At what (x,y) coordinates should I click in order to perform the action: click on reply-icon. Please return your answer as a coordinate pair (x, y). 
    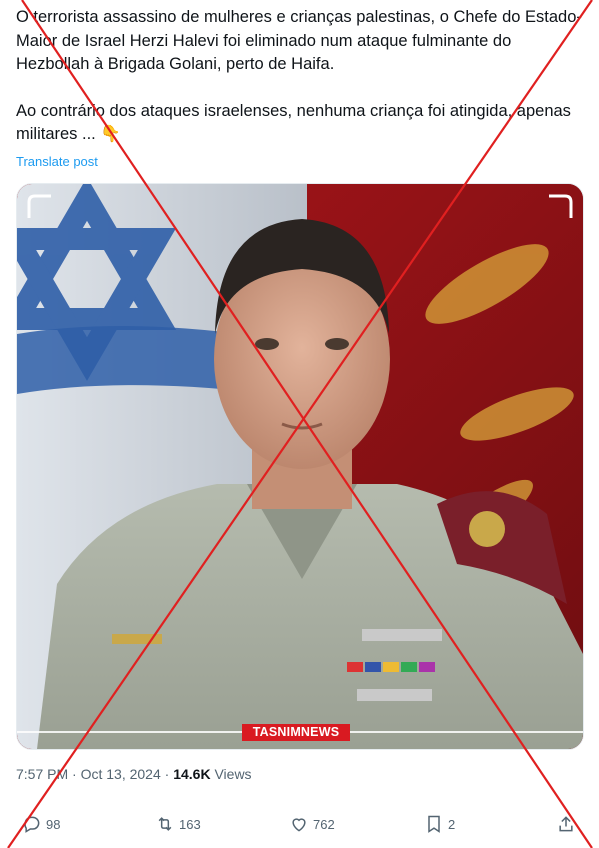
    Looking at the image, I should click on (32, 824).